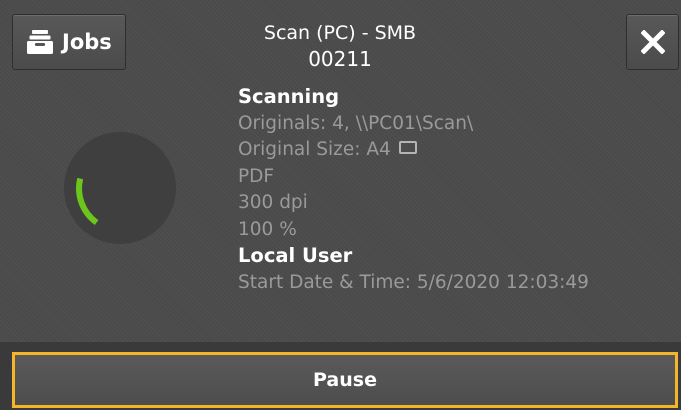  What do you see at coordinates (458, 150) in the screenshot?
I see `original-size-info: Original Size: A4` at bounding box center [458, 150].